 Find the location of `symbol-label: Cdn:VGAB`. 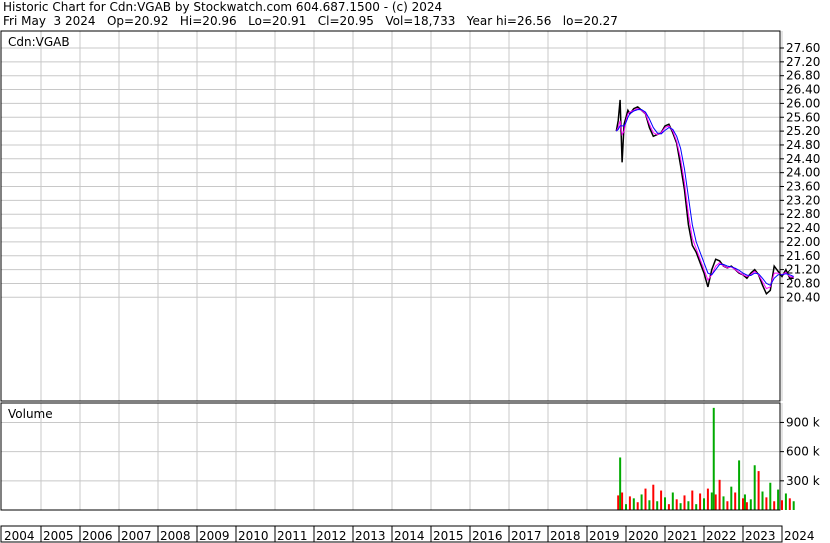

symbol-label: Cdn:VGAB is located at coordinates (39, 42).